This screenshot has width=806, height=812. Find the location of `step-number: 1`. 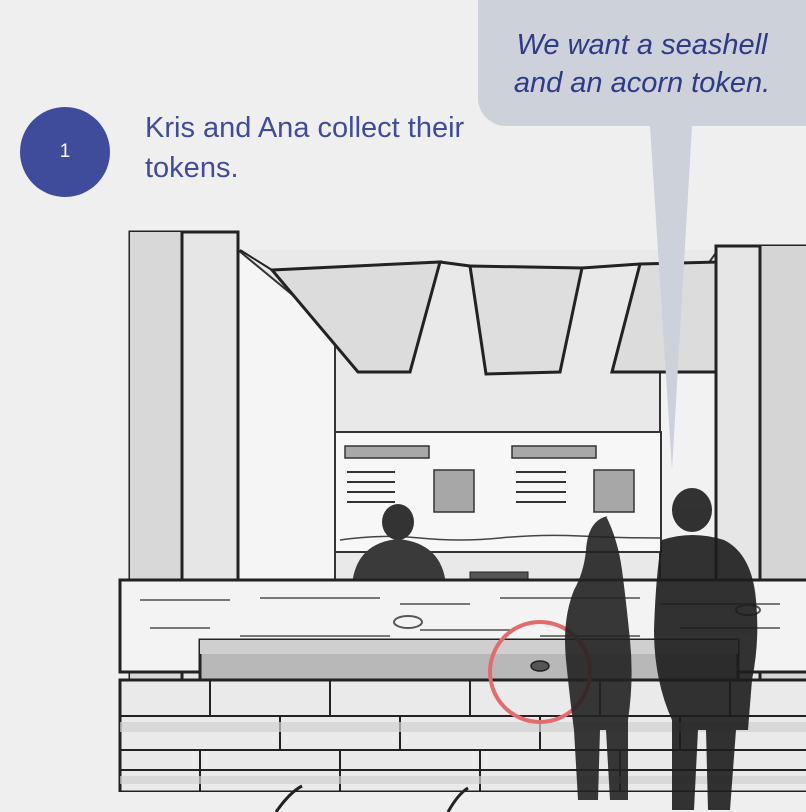

step-number: 1 is located at coordinates (65, 151).